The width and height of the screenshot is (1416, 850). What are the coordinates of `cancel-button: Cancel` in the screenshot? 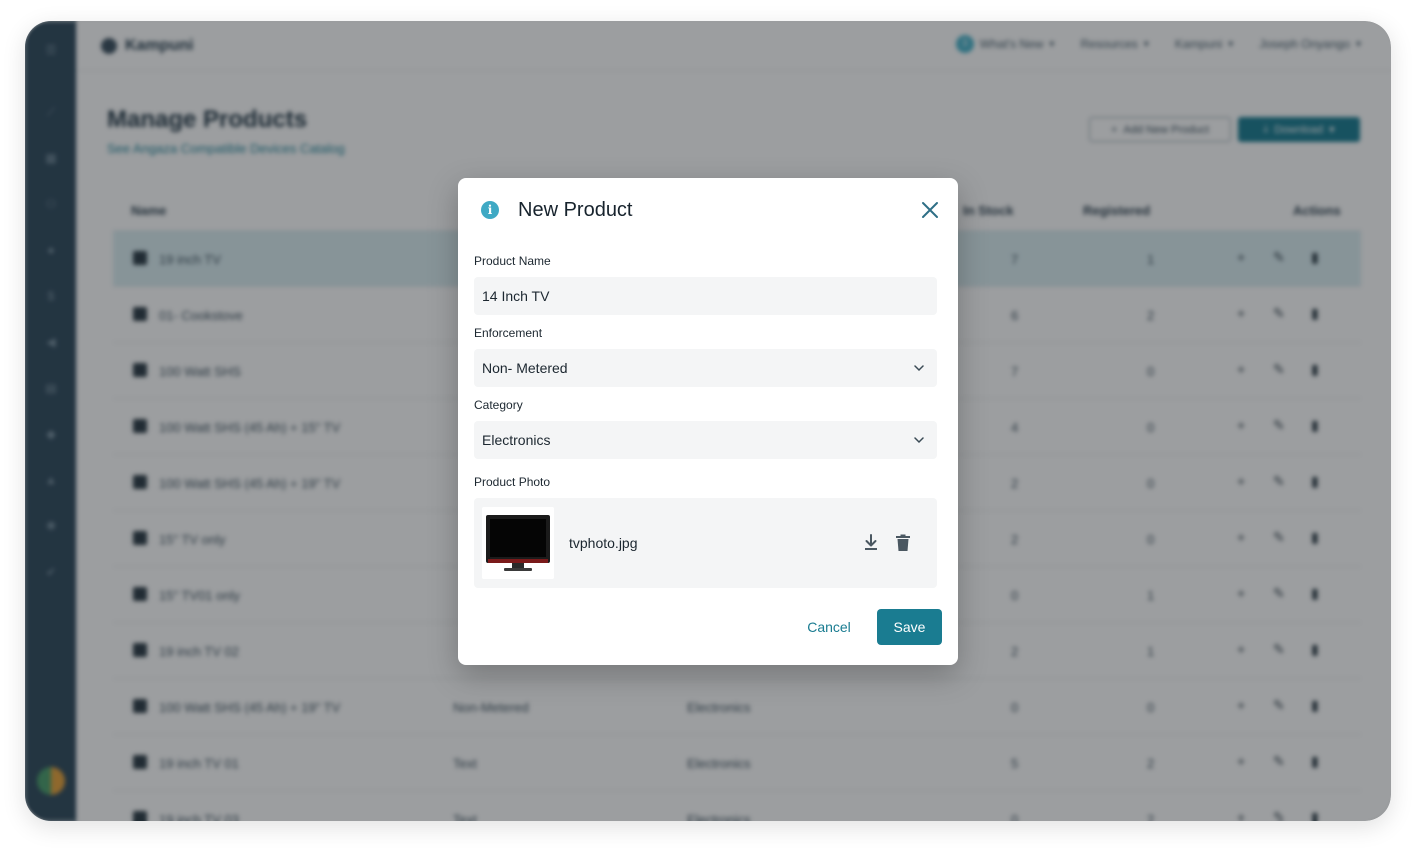 It's located at (829, 627).